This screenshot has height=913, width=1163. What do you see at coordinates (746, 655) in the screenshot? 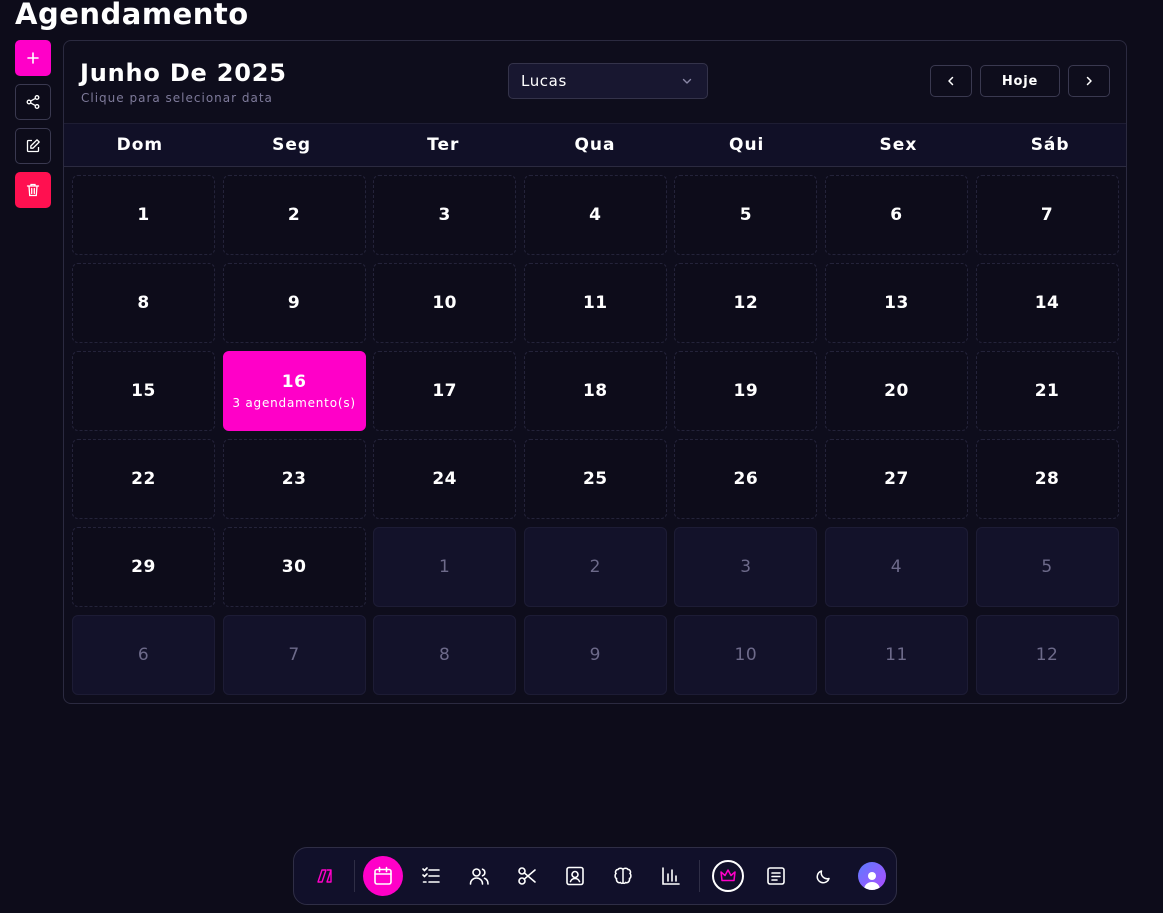
I see `calendar-day-other-month: 10` at bounding box center [746, 655].